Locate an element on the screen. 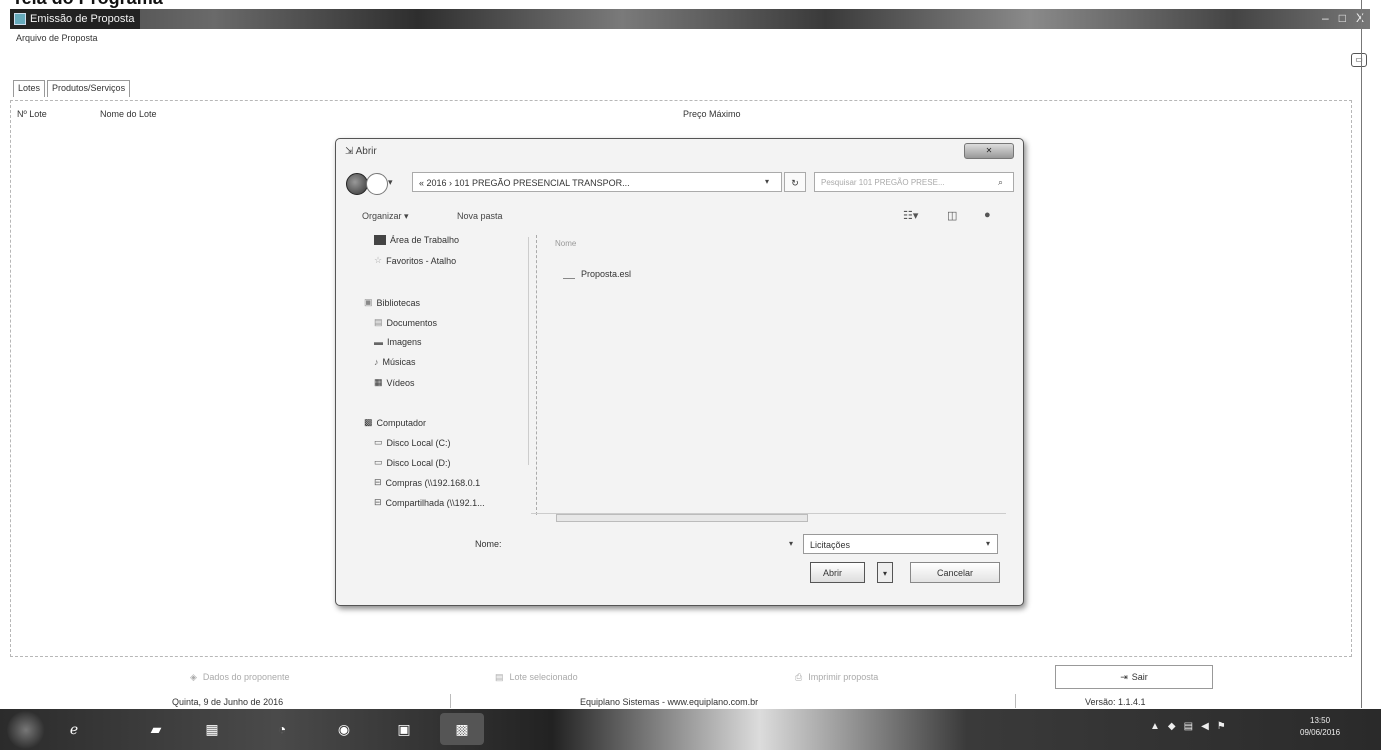 The width and height of the screenshot is (1381, 750). browser-icon: ℯ is located at coordinates (74, 729).